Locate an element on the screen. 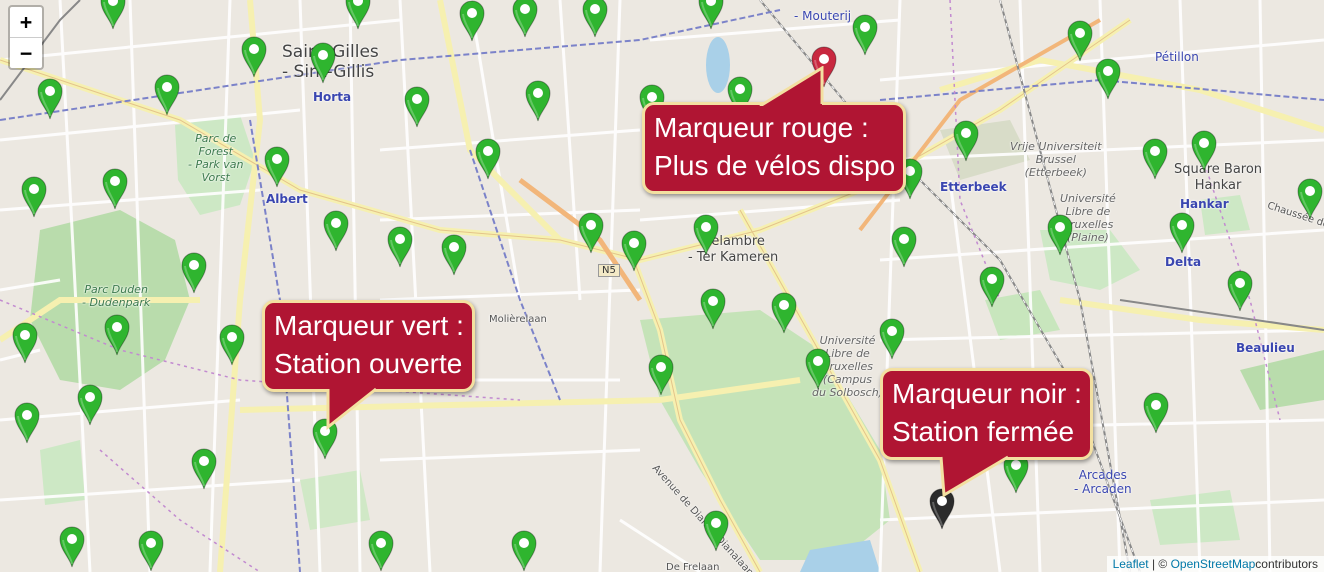  label-petillon: Pétillon is located at coordinates (1177, 57).